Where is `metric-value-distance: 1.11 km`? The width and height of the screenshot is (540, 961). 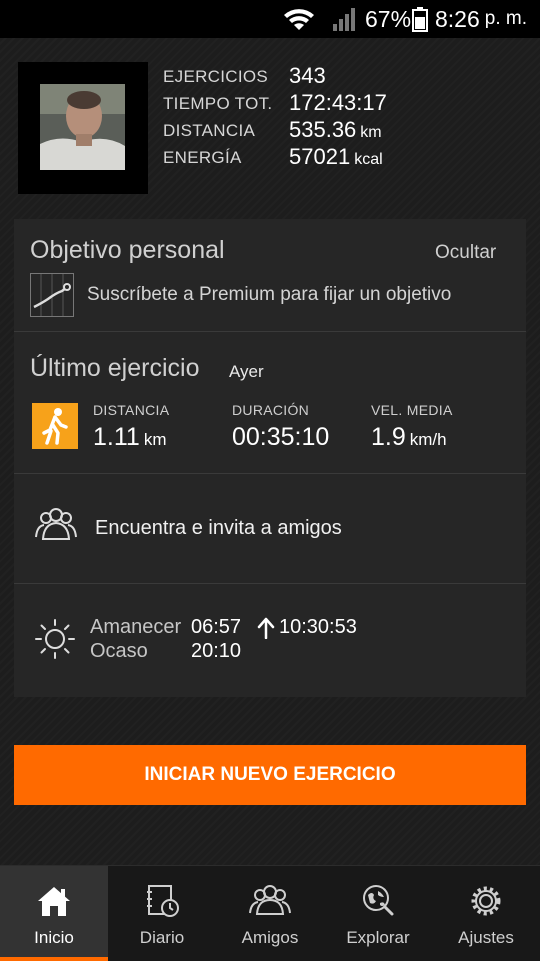
metric-value-distance: 1.11 km is located at coordinates (129, 437).